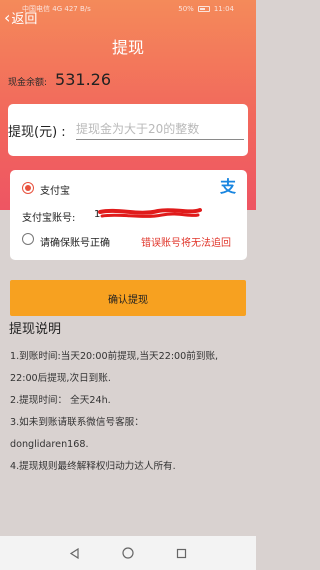 The height and width of the screenshot is (570, 320). I want to click on payment-card: 支付宝 支 支付宝账号: 1 请确保账号正确 错误账号将无法追回, so click(128, 215).